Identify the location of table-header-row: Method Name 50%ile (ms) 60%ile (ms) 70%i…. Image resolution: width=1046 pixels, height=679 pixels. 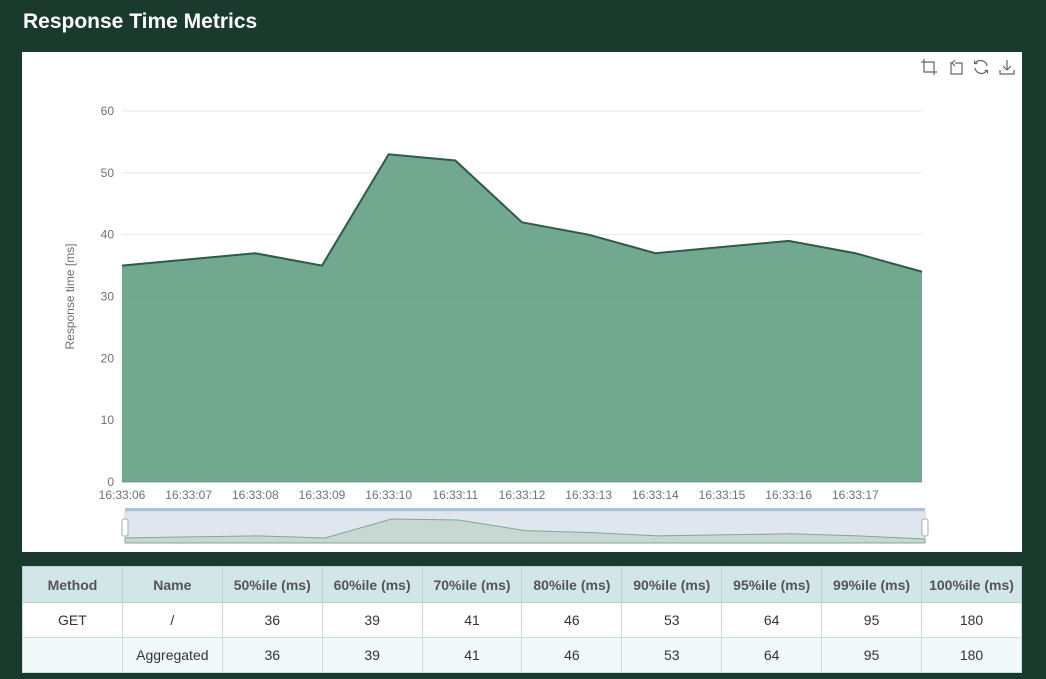
(522, 584).